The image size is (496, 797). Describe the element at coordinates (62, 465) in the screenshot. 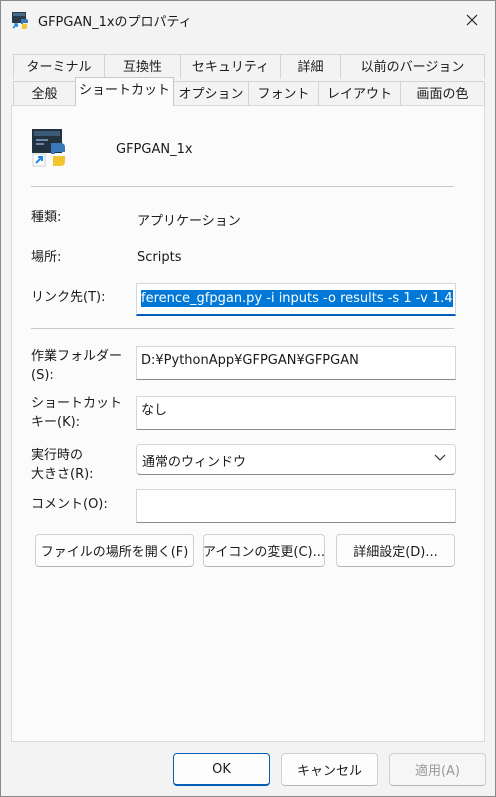

I see `run-label: 実行時の 大きさ(R):` at that location.